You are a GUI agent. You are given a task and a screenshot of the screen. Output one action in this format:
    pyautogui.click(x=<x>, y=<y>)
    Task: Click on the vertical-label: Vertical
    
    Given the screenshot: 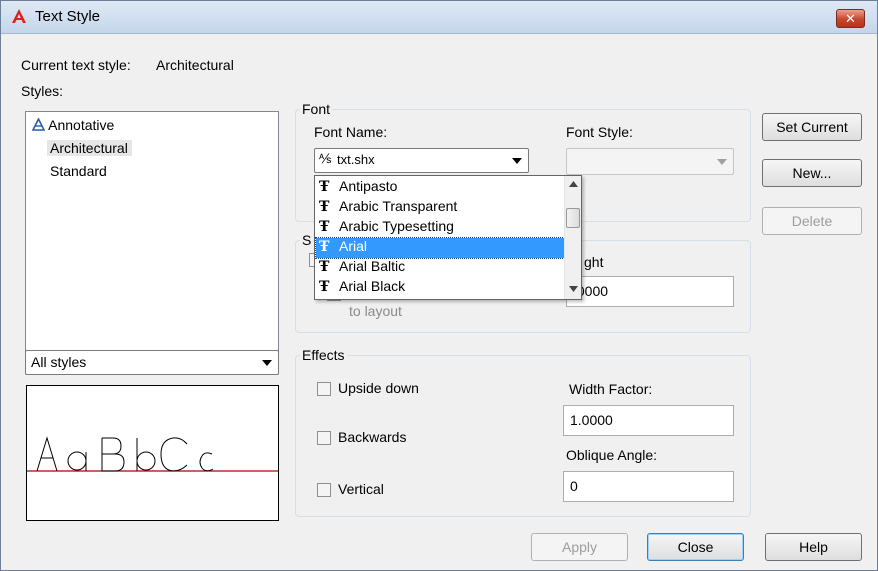 What is the action you would take?
    pyautogui.click(x=361, y=489)
    